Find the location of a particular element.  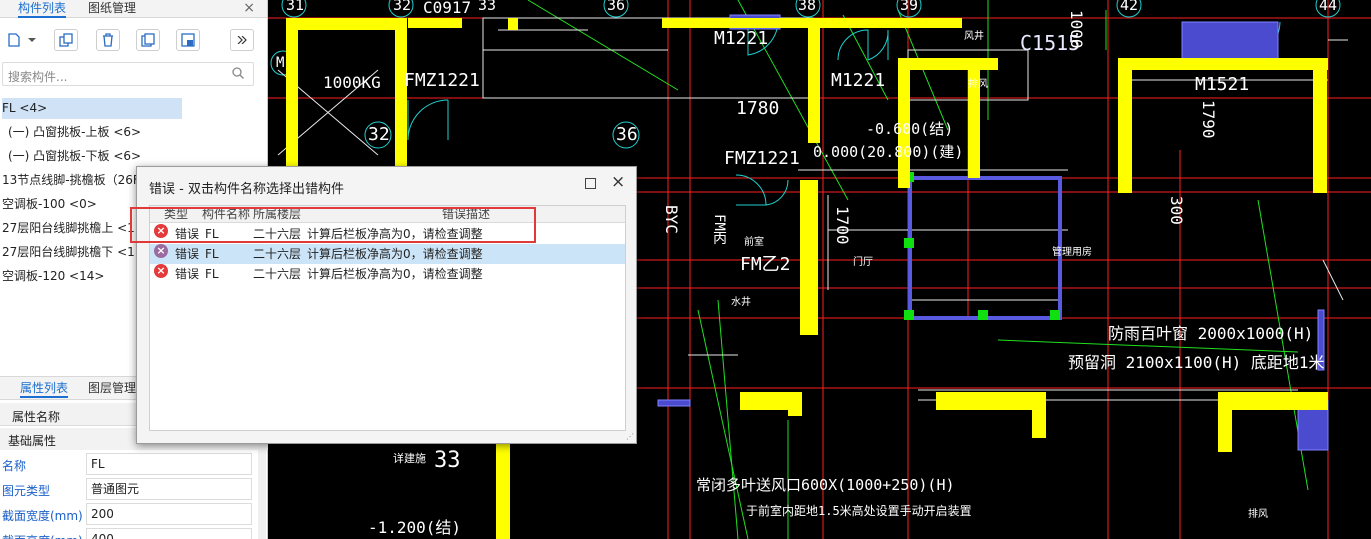

panel-close-icon: × is located at coordinates (249, 8).